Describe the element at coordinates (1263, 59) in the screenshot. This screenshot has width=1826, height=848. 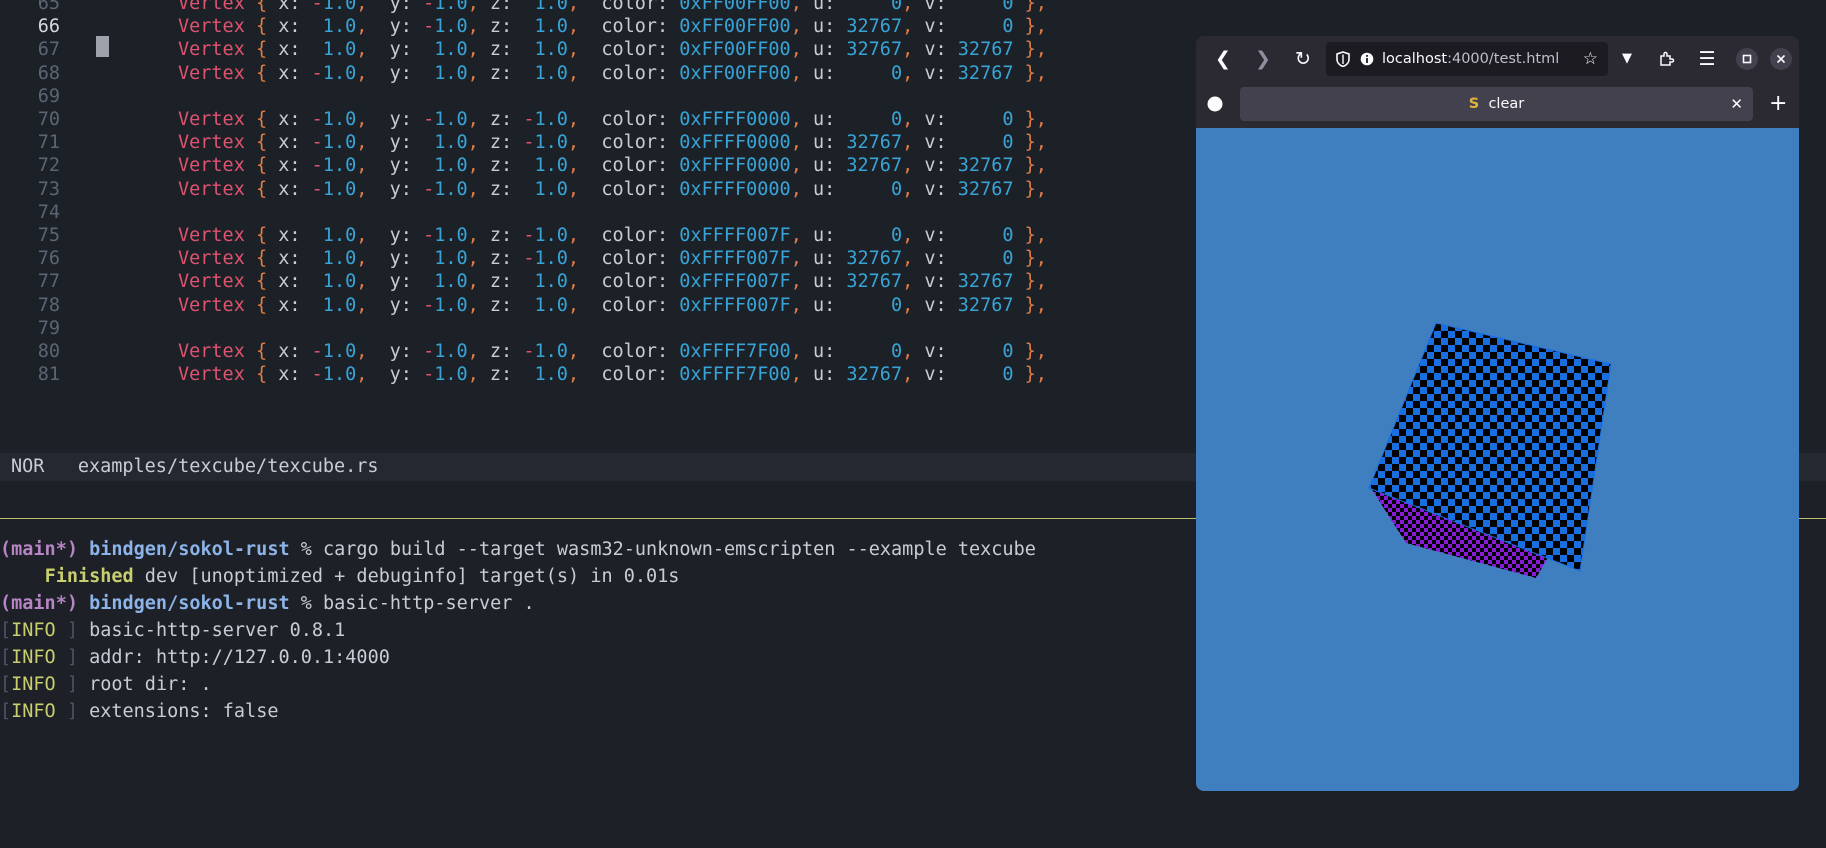
I see `arrow-right-icon: ❯` at that location.